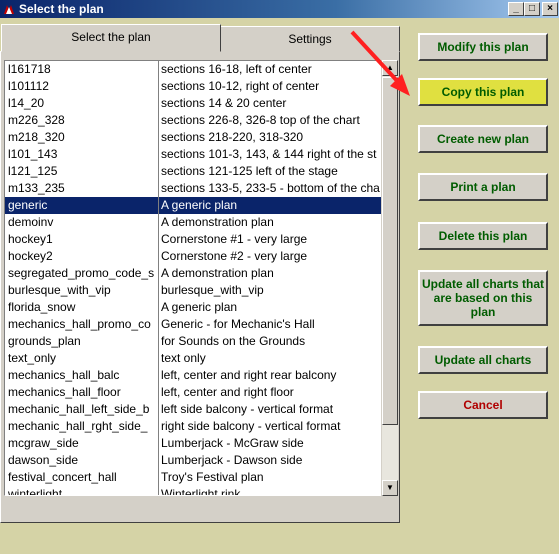 This screenshot has height=554, width=559. Describe the element at coordinates (83, 341) in the screenshot. I see `plan-name: grounds_plan` at that location.